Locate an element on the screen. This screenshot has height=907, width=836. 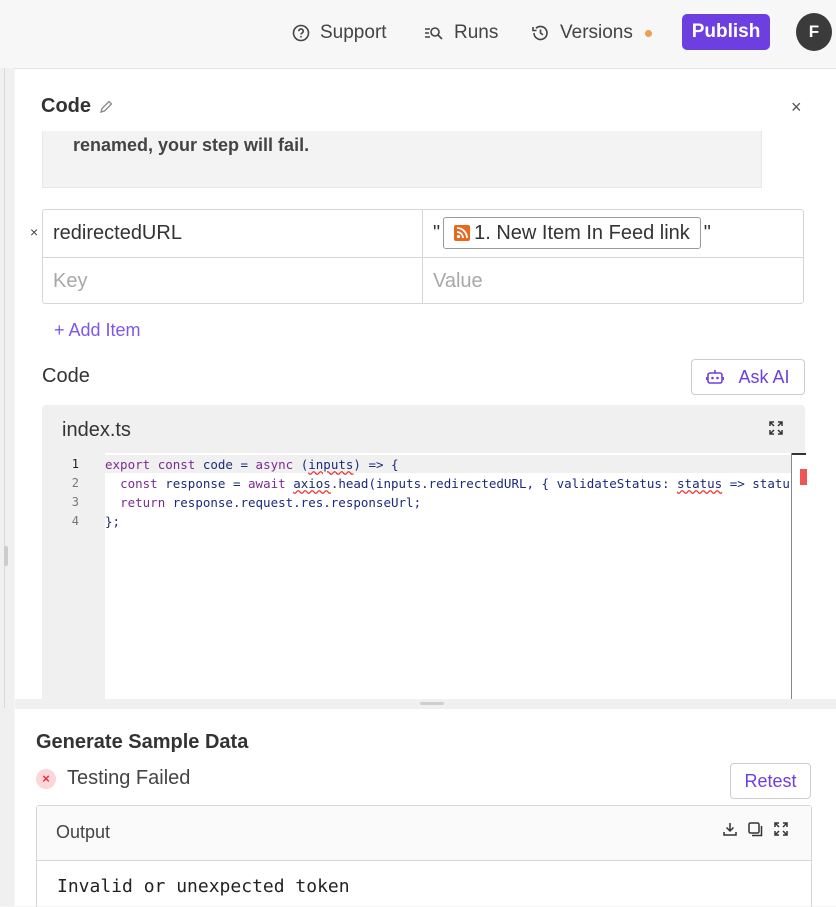
description-text: renamed, your step will fail. is located at coordinates (191, 145).